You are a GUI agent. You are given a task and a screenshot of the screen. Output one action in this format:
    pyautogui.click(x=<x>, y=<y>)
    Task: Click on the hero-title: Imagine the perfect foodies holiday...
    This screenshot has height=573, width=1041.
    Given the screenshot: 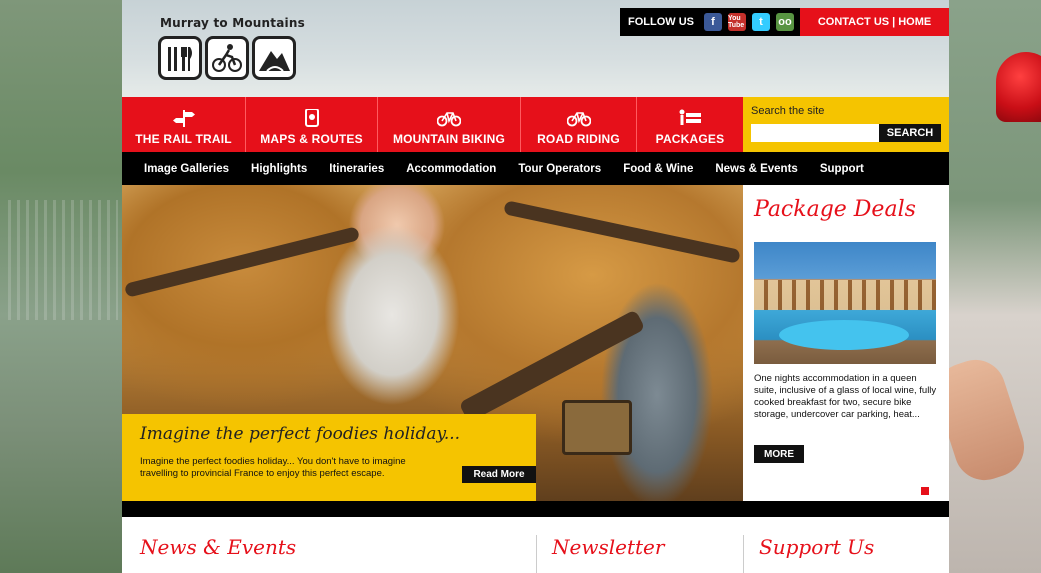 What is the action you would take?
    pyautogui.click(x=300, y=434)
    